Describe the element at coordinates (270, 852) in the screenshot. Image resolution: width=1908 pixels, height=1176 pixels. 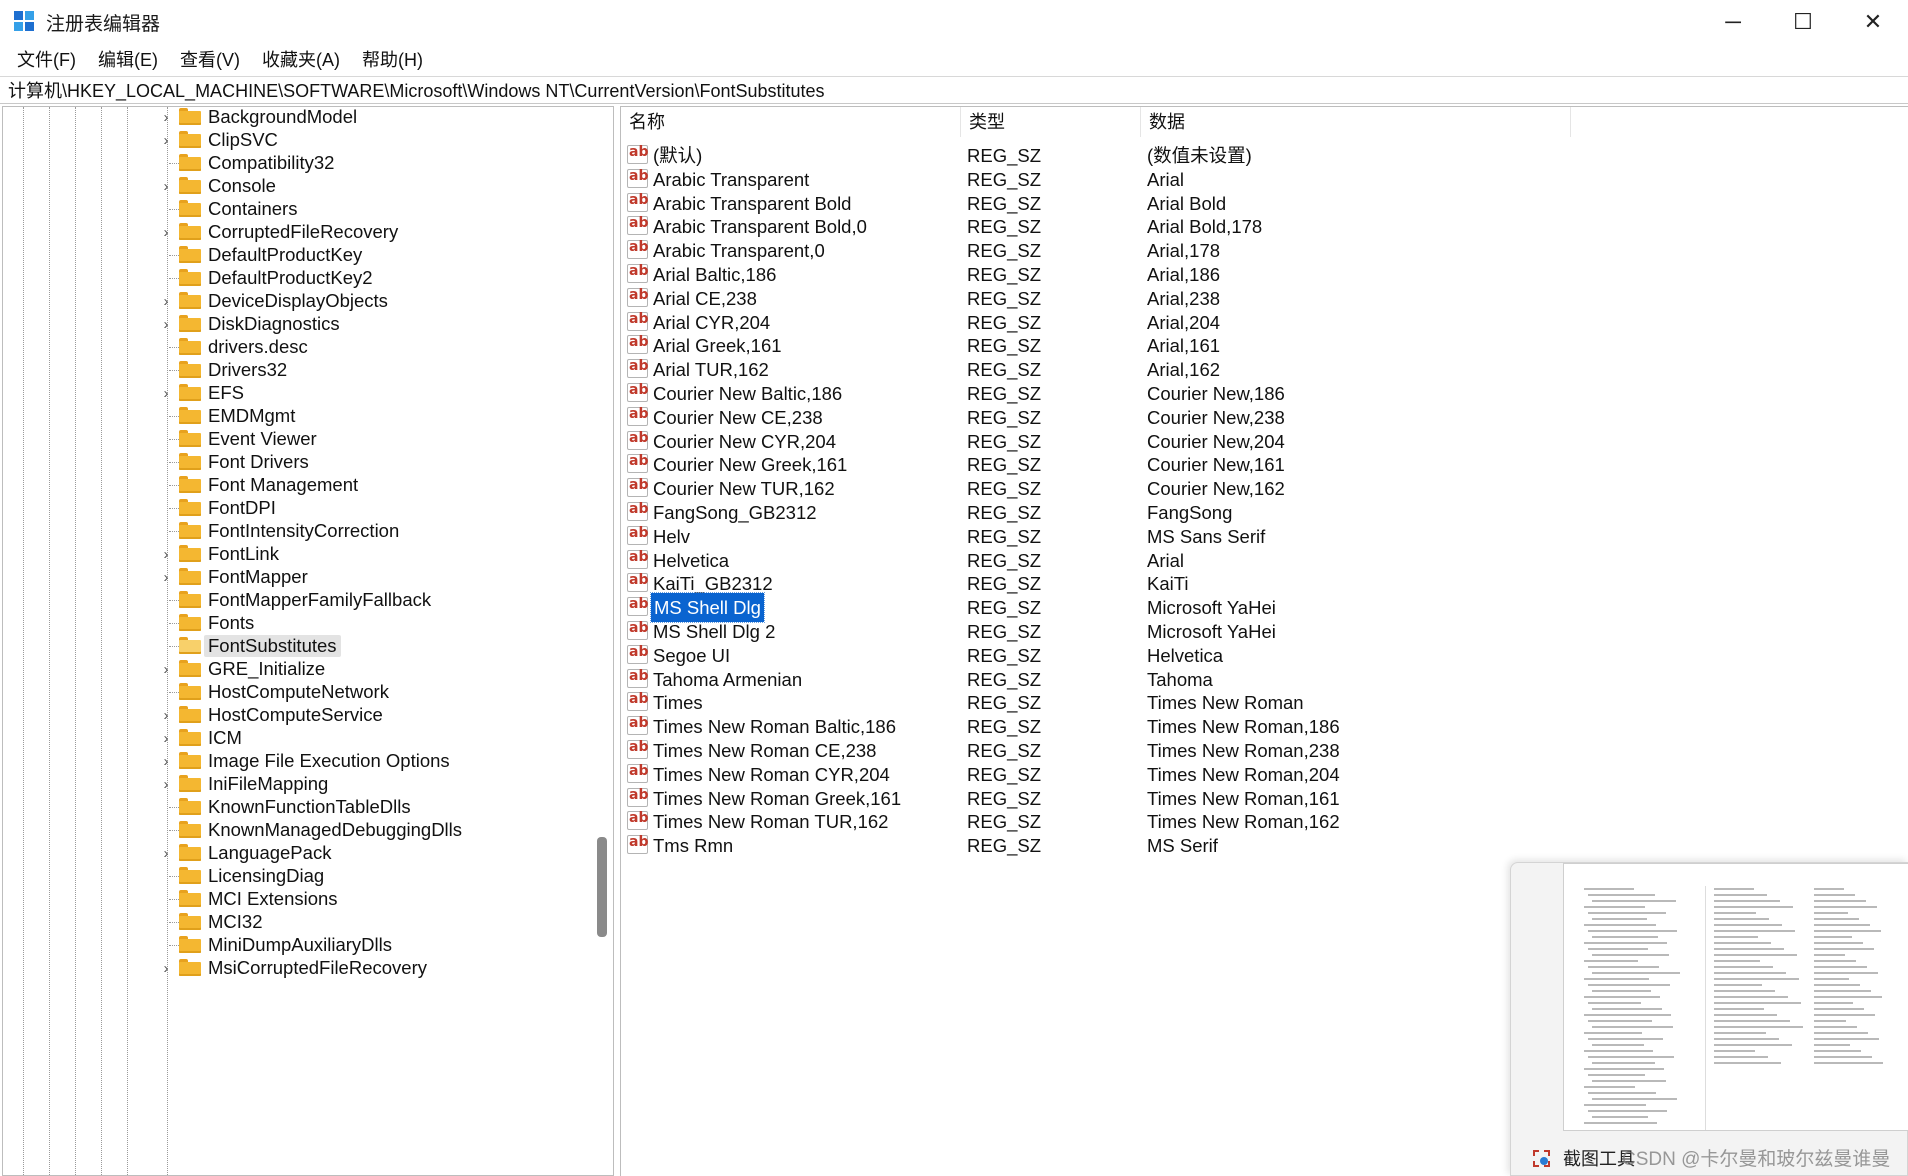
I see `tree-item-label: LanguagePack` at that location.